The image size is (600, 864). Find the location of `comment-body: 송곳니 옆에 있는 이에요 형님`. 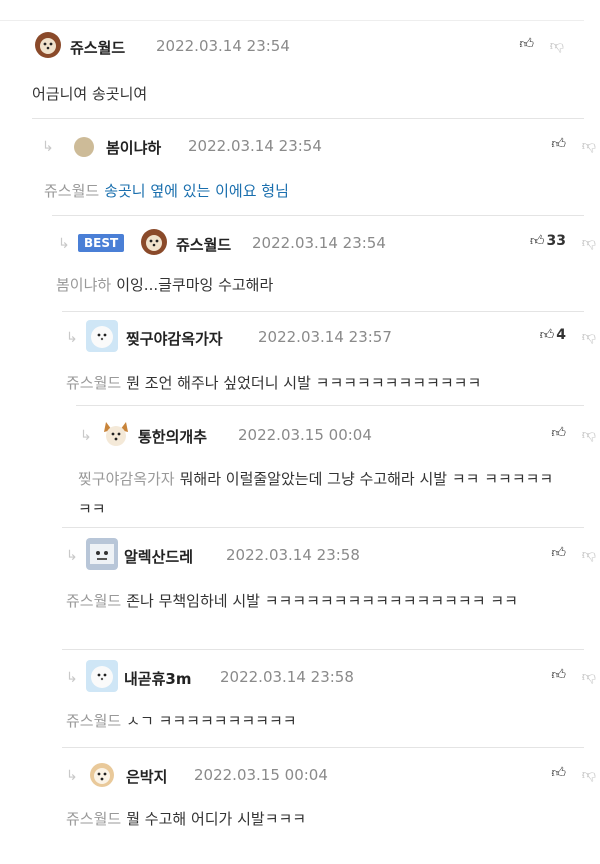

comment-body: 송곳니 옆에 있는 이에요 형님 is located at coordinates (196, 191).